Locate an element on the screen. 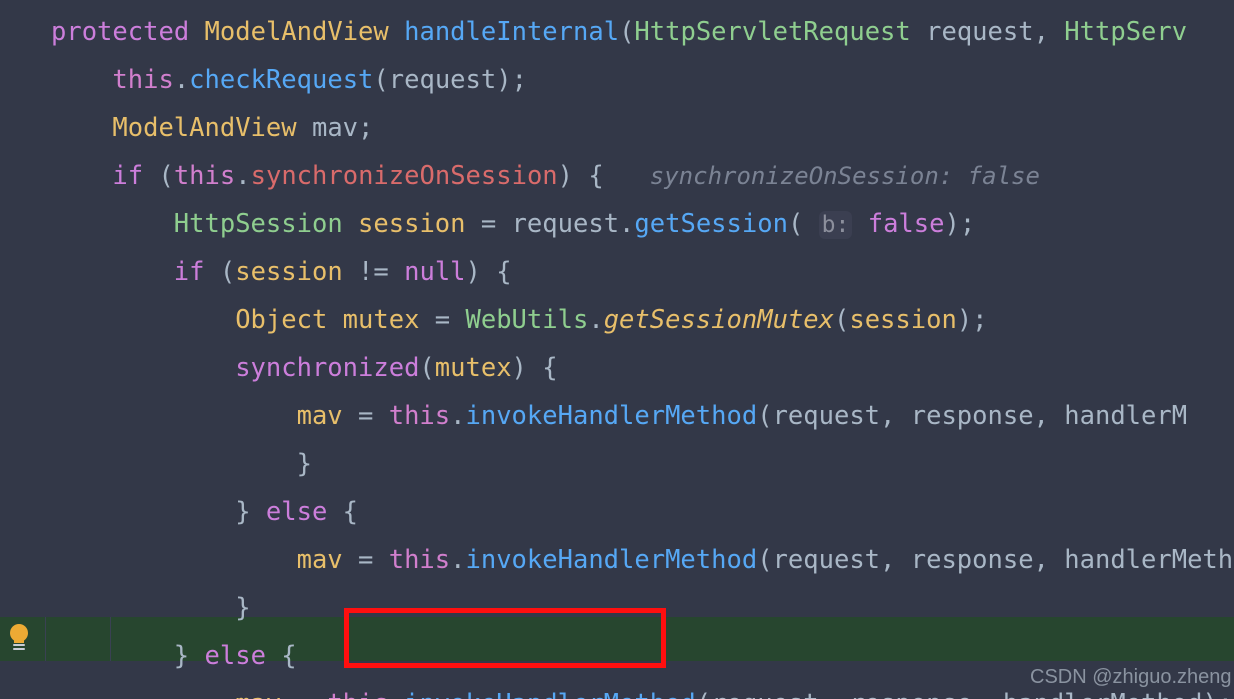 The height and width of the screenshot is (699, 1234). parameter-name-hint: b: is located at coordinates (835, 225).